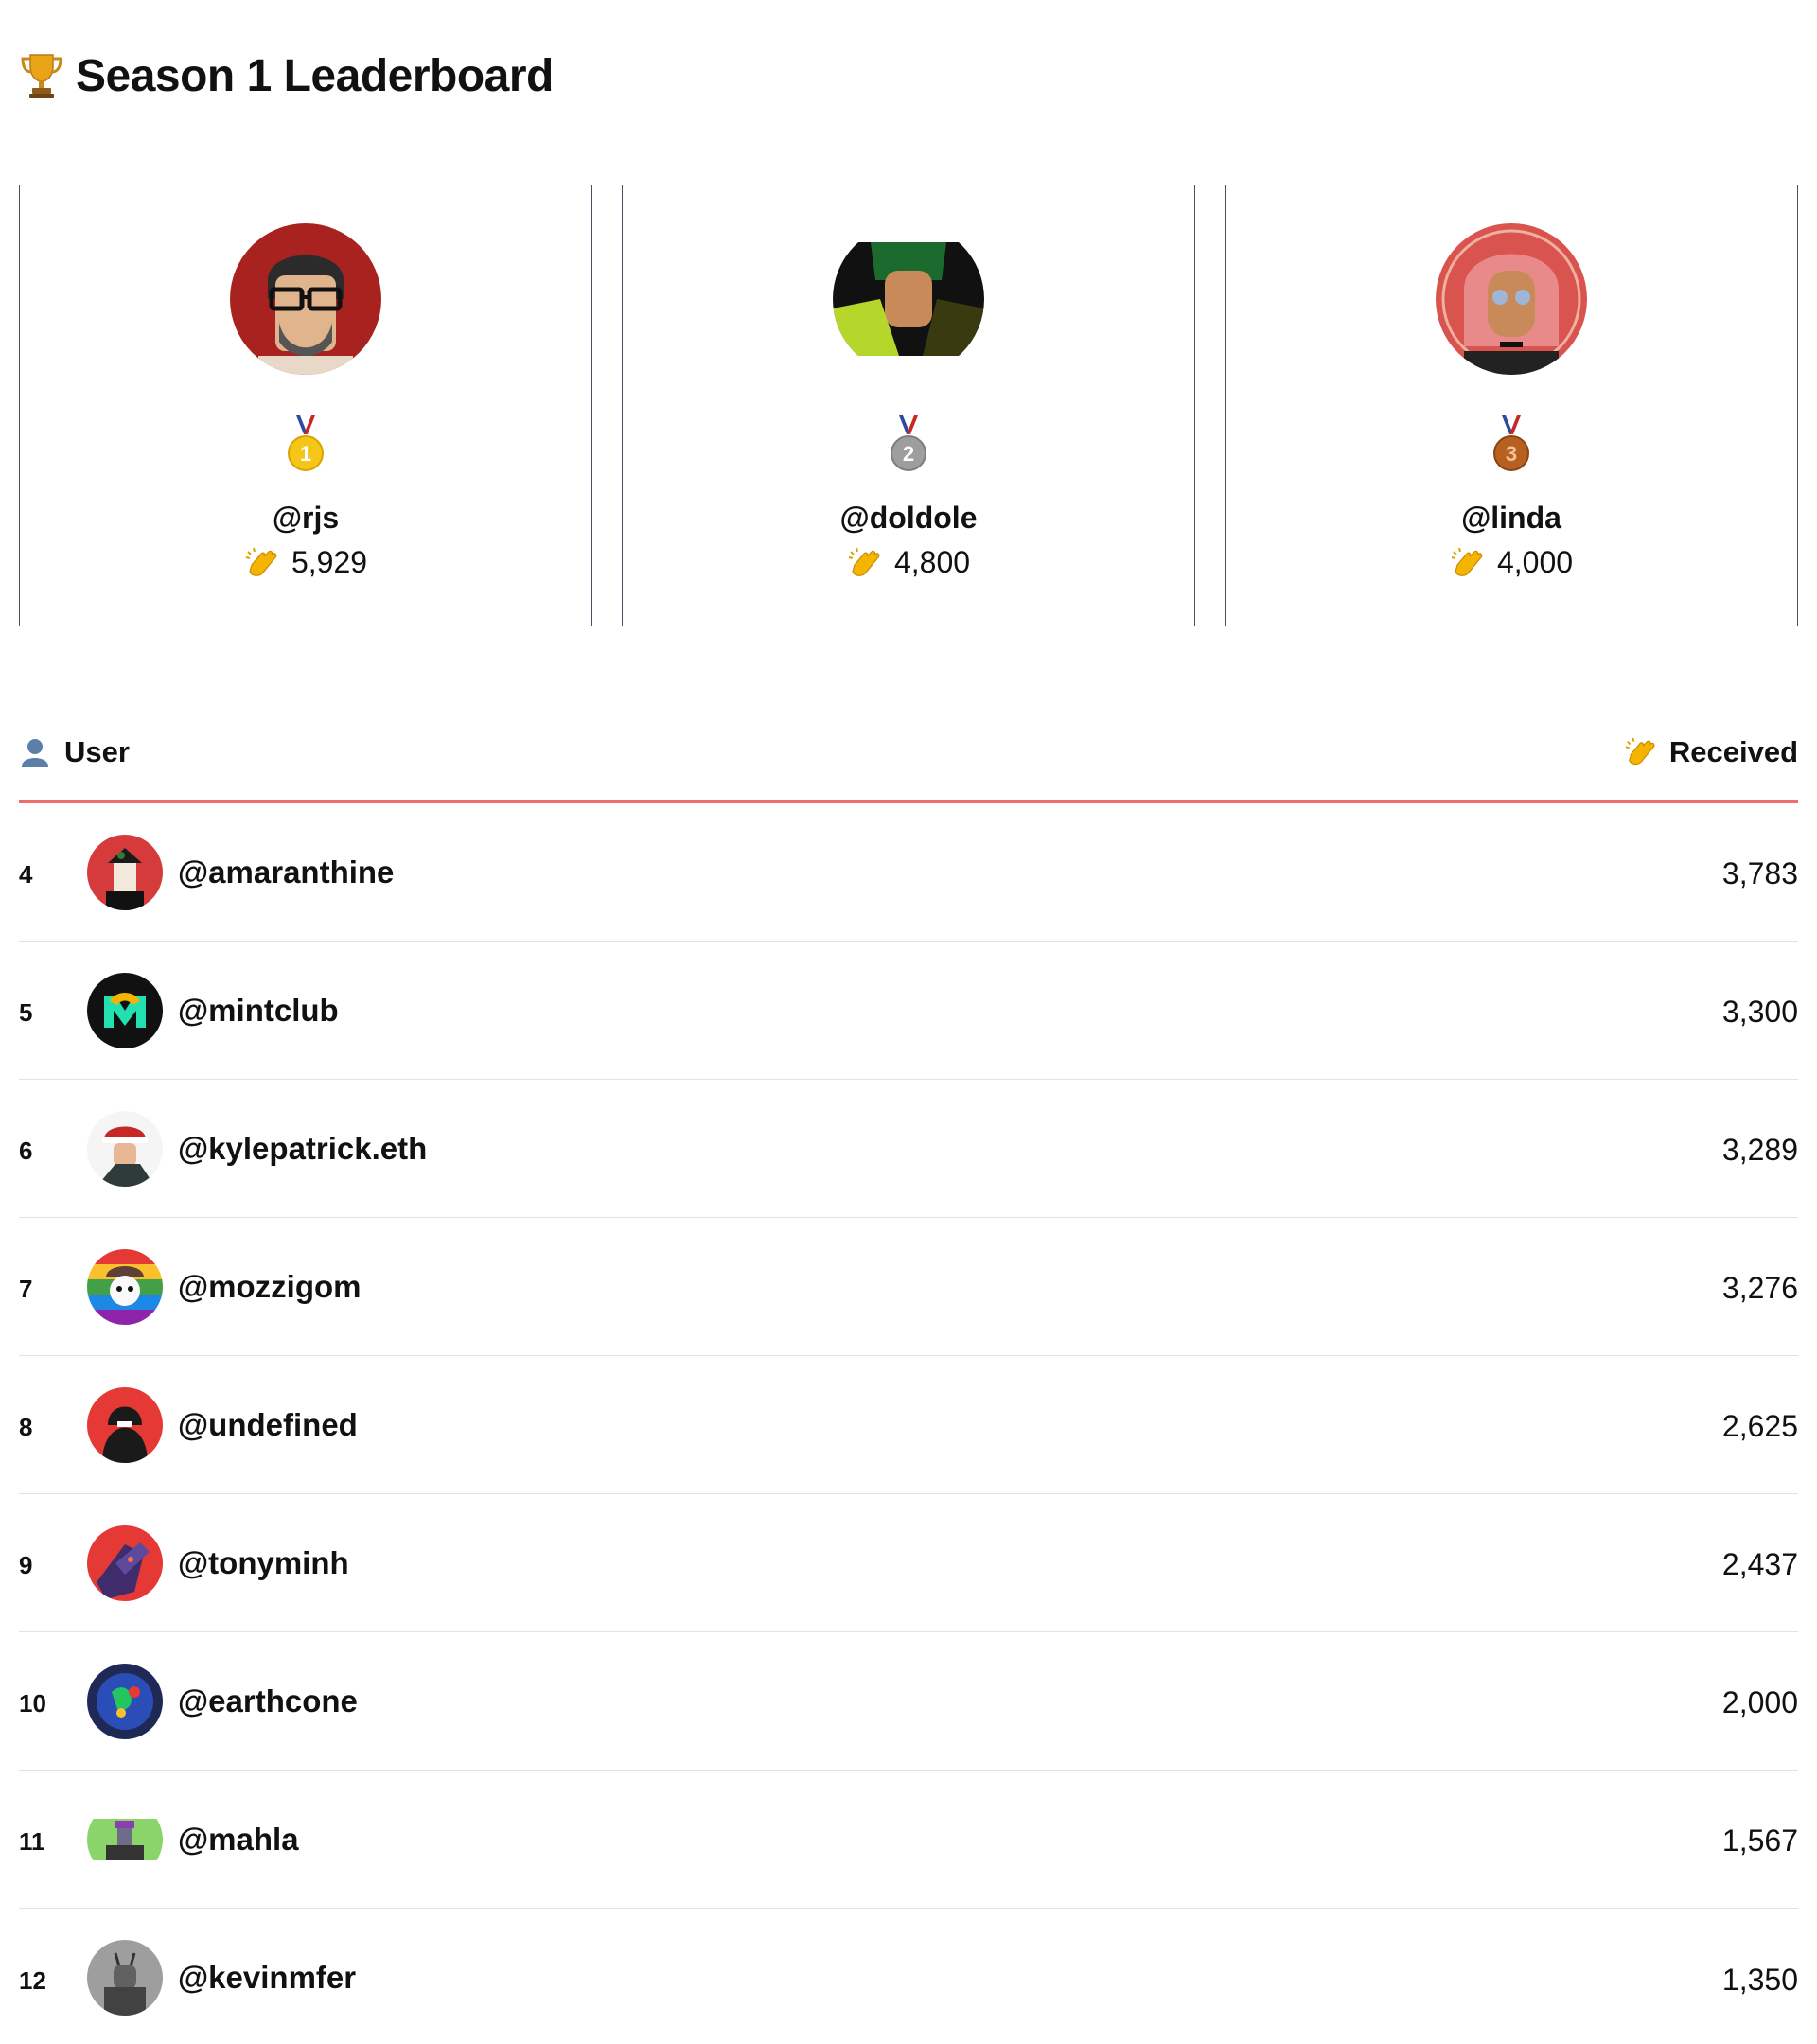 The image size is (1817, 2044). I want to click on row-handle: @mahla, so click(950, 1840).